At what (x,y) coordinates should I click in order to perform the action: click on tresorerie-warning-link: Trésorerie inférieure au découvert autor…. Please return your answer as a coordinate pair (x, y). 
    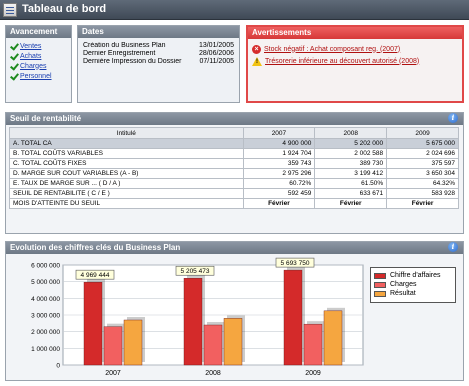
    Looking at the image, I should click on (342, 61).